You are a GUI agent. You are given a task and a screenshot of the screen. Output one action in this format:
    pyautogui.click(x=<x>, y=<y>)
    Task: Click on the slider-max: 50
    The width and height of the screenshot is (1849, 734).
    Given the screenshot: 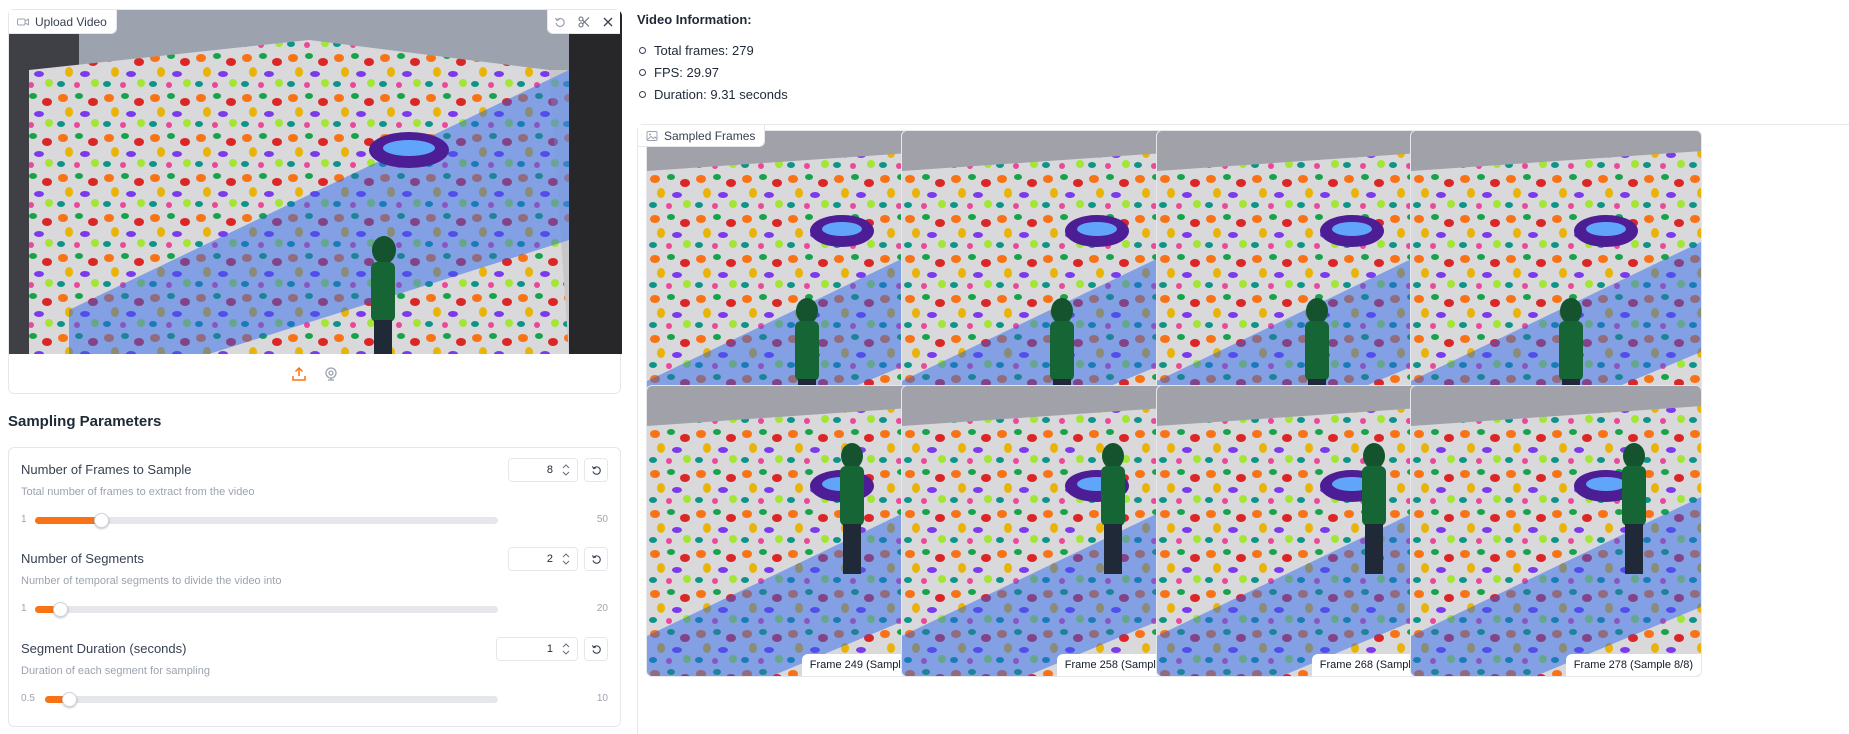 What is the action you would take?
    pyautogui.click(x=602, y=519)
    